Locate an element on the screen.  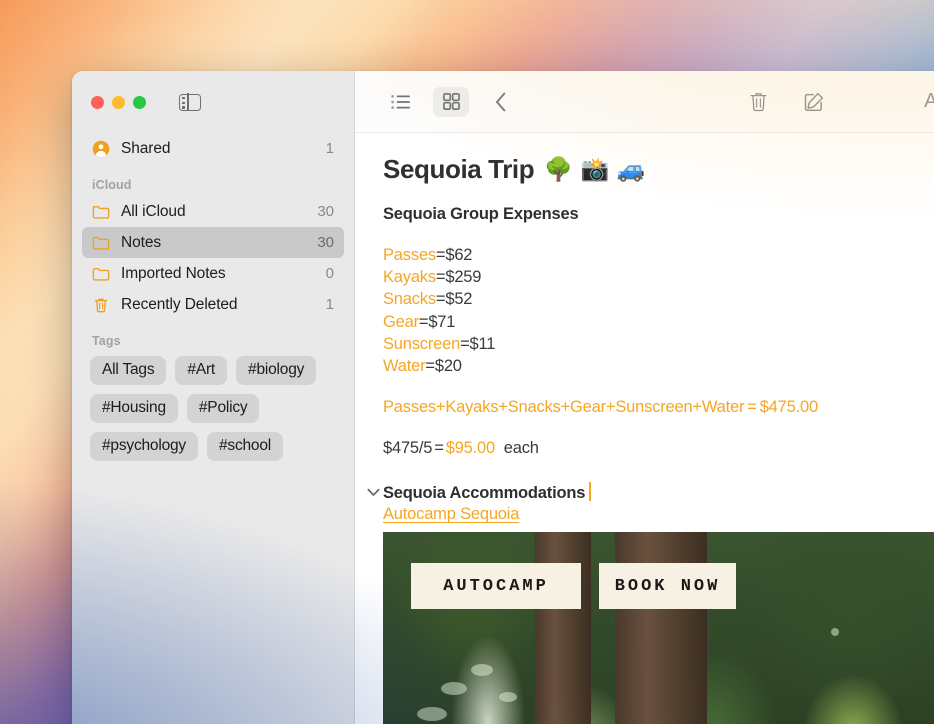
autocamp-brand-label: AUTOCAMP is located at coordinates (496, 586).